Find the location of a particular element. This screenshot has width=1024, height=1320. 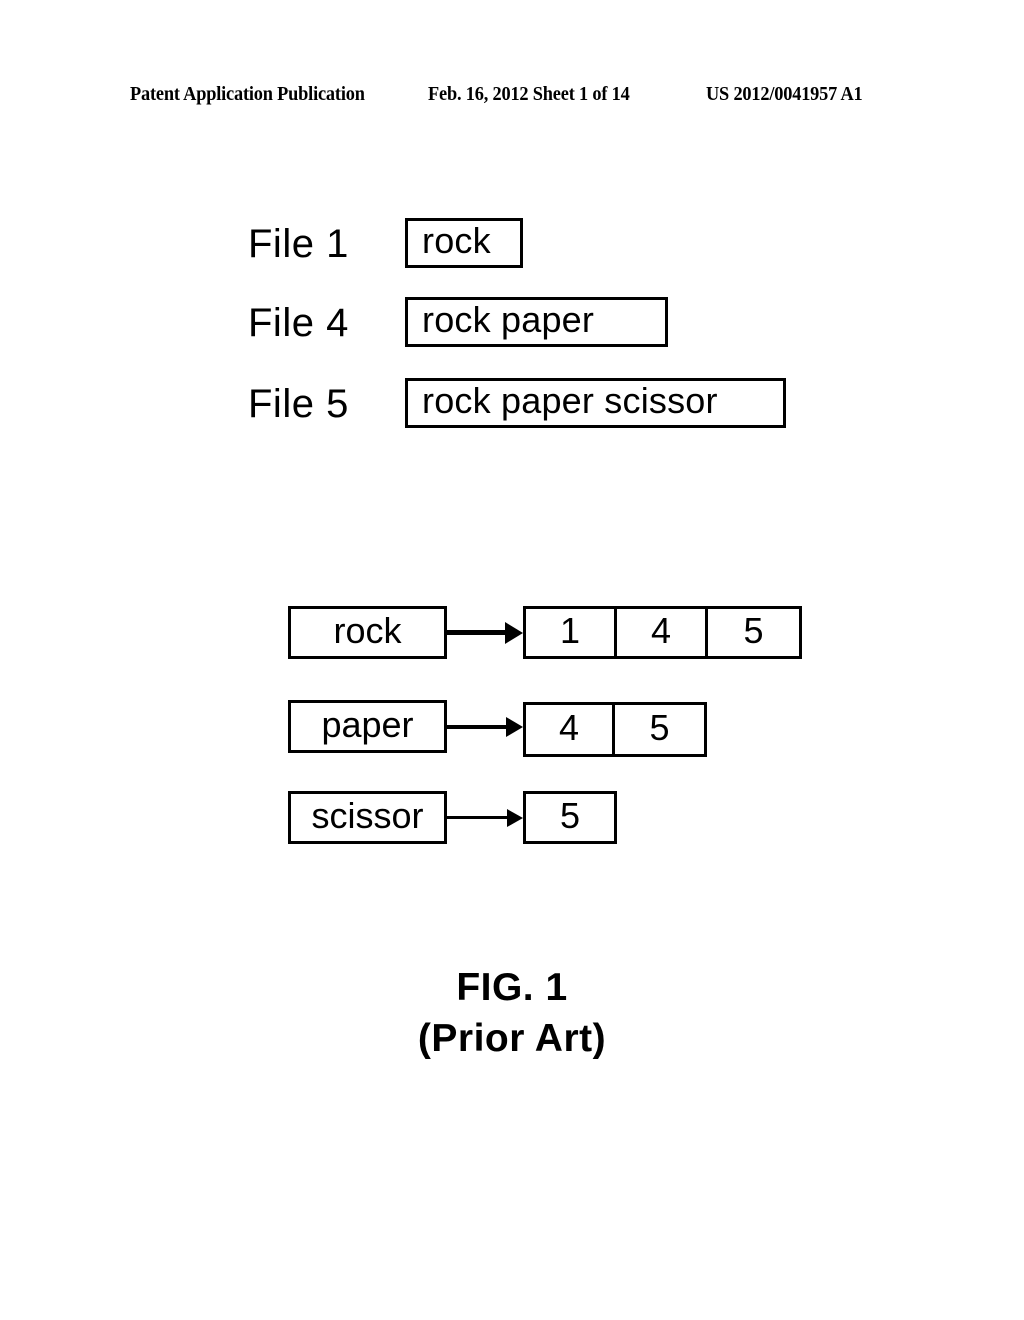

index-term-text: rock is located at coordinates (367, 630).